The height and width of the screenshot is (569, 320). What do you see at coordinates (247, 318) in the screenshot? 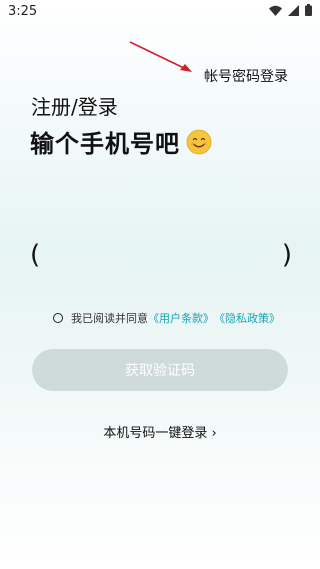
I see `privacy-policy-link: 《隐私政策》` at bounding box center [247, 318].